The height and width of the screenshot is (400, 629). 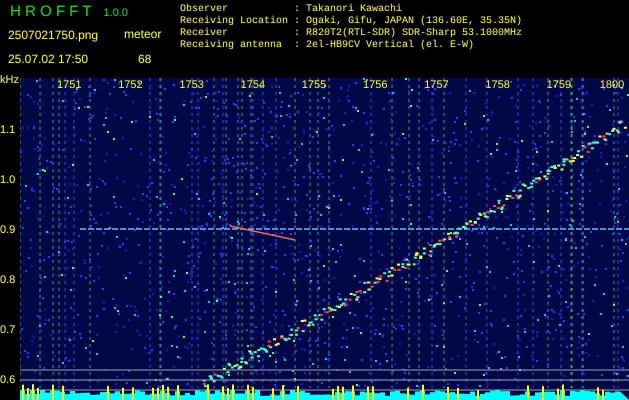 I want to click on time-label: 1800, so click(x=612, y=85).